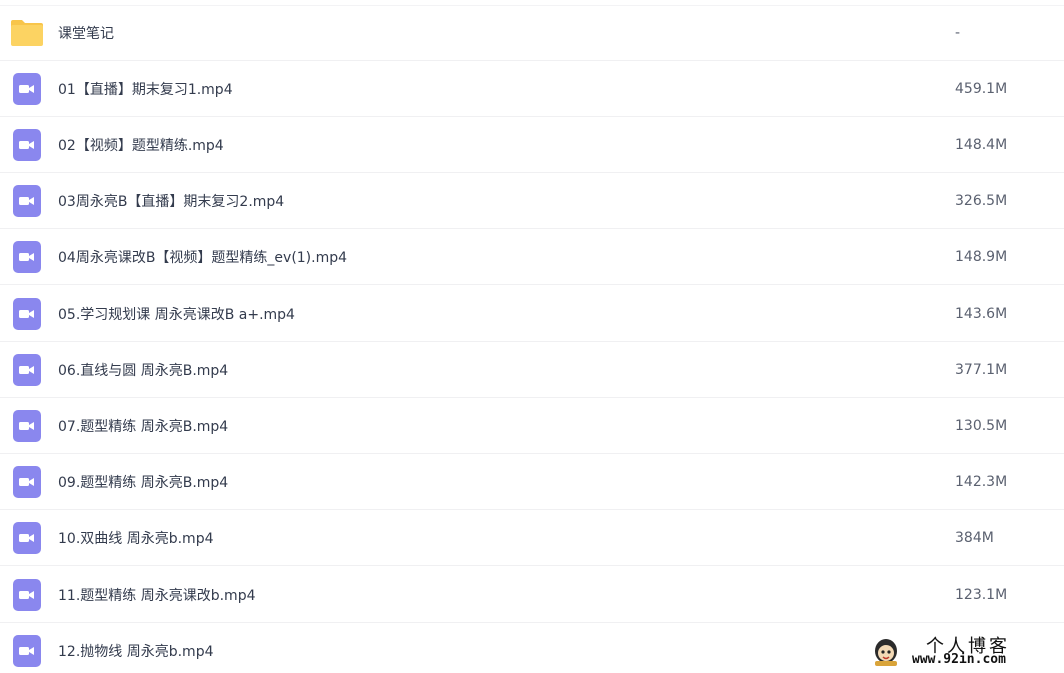  What do you see at coordinates (981, 256) in the screenshot?
I see `file-size: 148.9M` at bounding box center [981, 256].